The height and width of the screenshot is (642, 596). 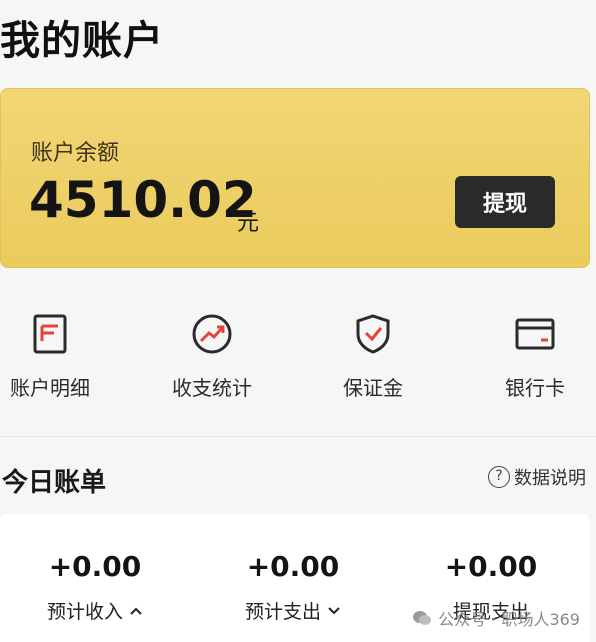 I want to click on stat-label: 预计收入, so click(x=84, y=612).